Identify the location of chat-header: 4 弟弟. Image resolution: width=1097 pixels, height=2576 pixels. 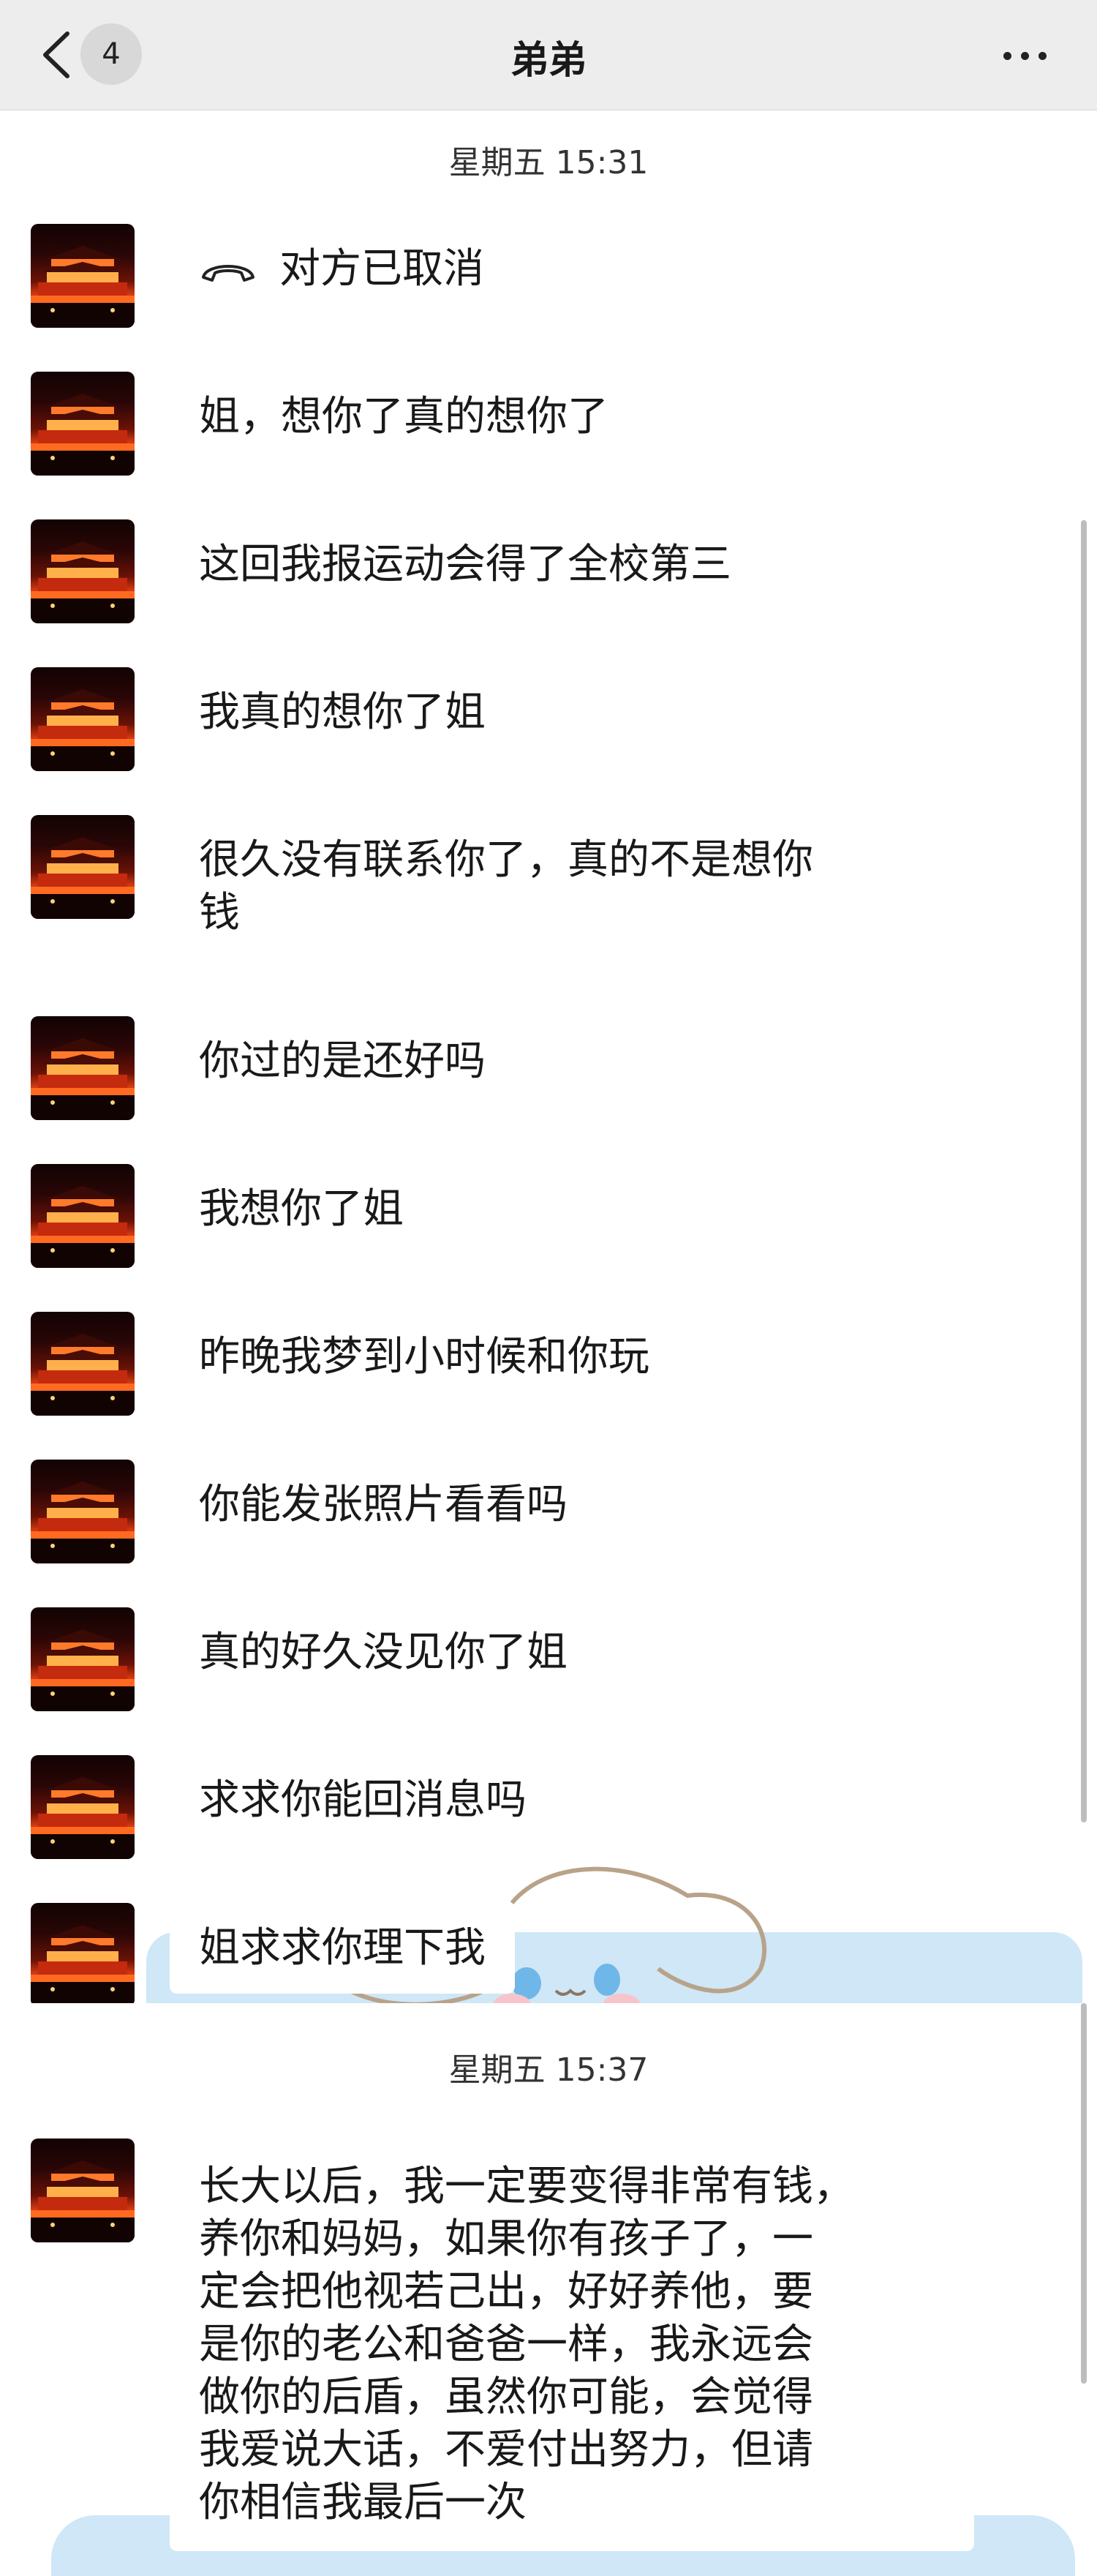
(548, 55).